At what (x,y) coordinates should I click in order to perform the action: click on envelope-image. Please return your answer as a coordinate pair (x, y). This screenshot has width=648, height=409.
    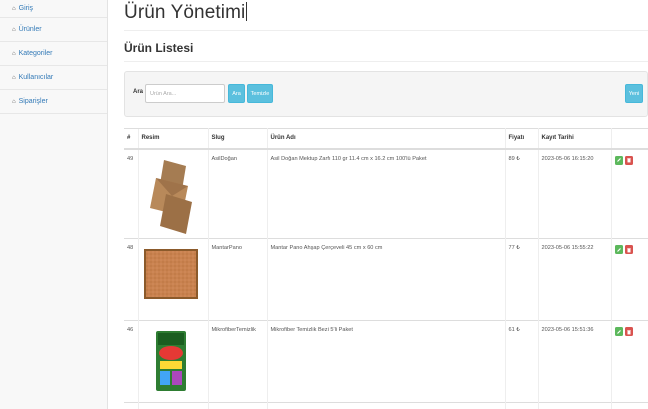
    Looking at the image, I should click on (170, 196).